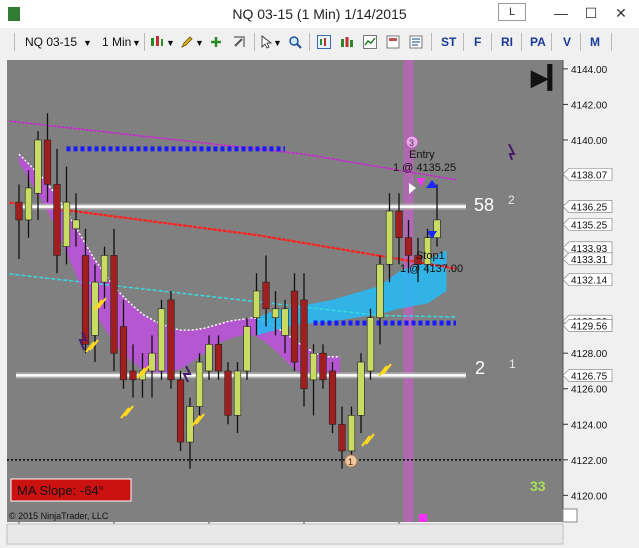 This screenshot has width=639, height=548. Describe the element at coordinates (477, 42) in the screenshot. I see `strategy-button-f: F` at that location.